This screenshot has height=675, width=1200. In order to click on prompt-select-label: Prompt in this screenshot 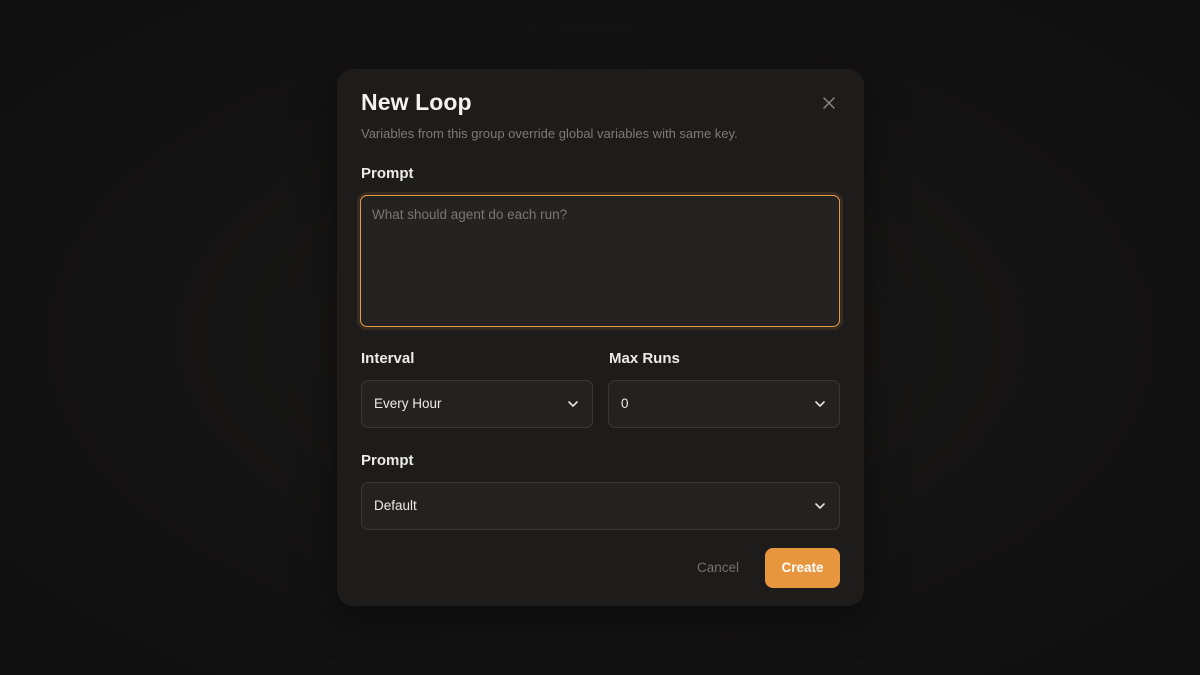, I will do `click(387, 460)`.